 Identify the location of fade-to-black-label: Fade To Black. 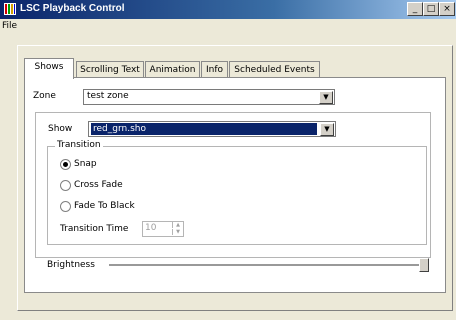
(104, 206).